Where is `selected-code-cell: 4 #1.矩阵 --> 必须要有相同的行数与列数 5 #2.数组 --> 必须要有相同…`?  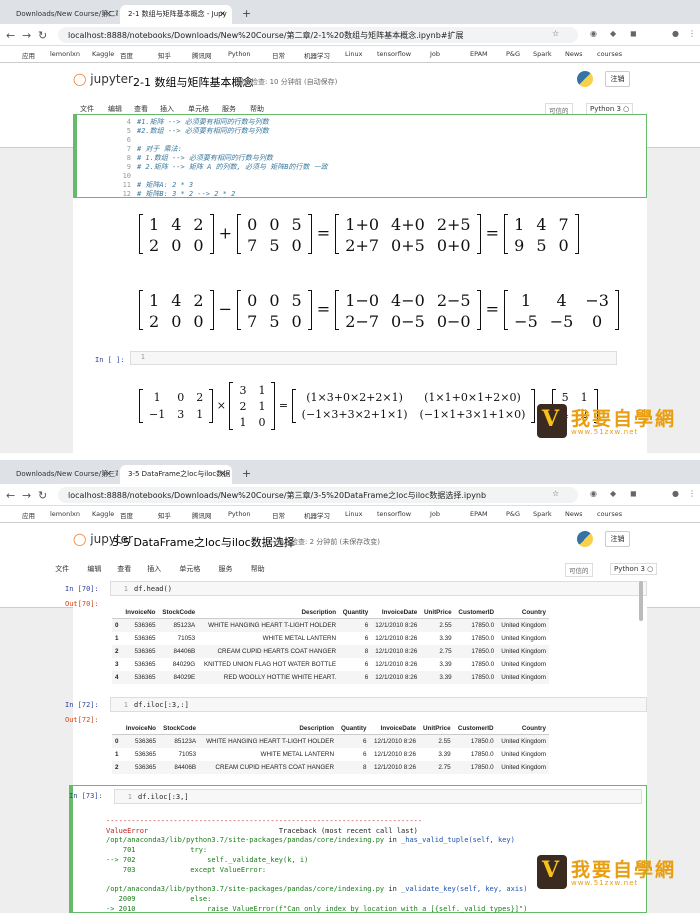
selected-code-cell: 4 #1.矩阵 --> 必须要有相同的行数与列数 5 #2.数组 --> 必须要有相同… is located at coordinates (360, 156).